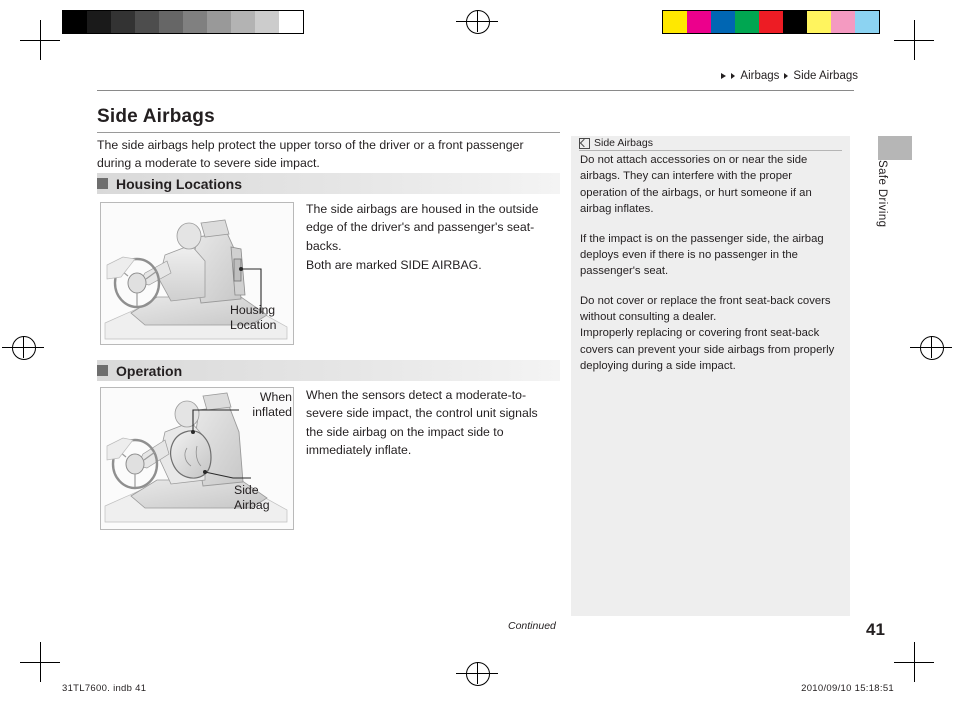  Describe the element at coordinates (895, 148) in the screenshot. I see `chapter-tab-marker` at that location.